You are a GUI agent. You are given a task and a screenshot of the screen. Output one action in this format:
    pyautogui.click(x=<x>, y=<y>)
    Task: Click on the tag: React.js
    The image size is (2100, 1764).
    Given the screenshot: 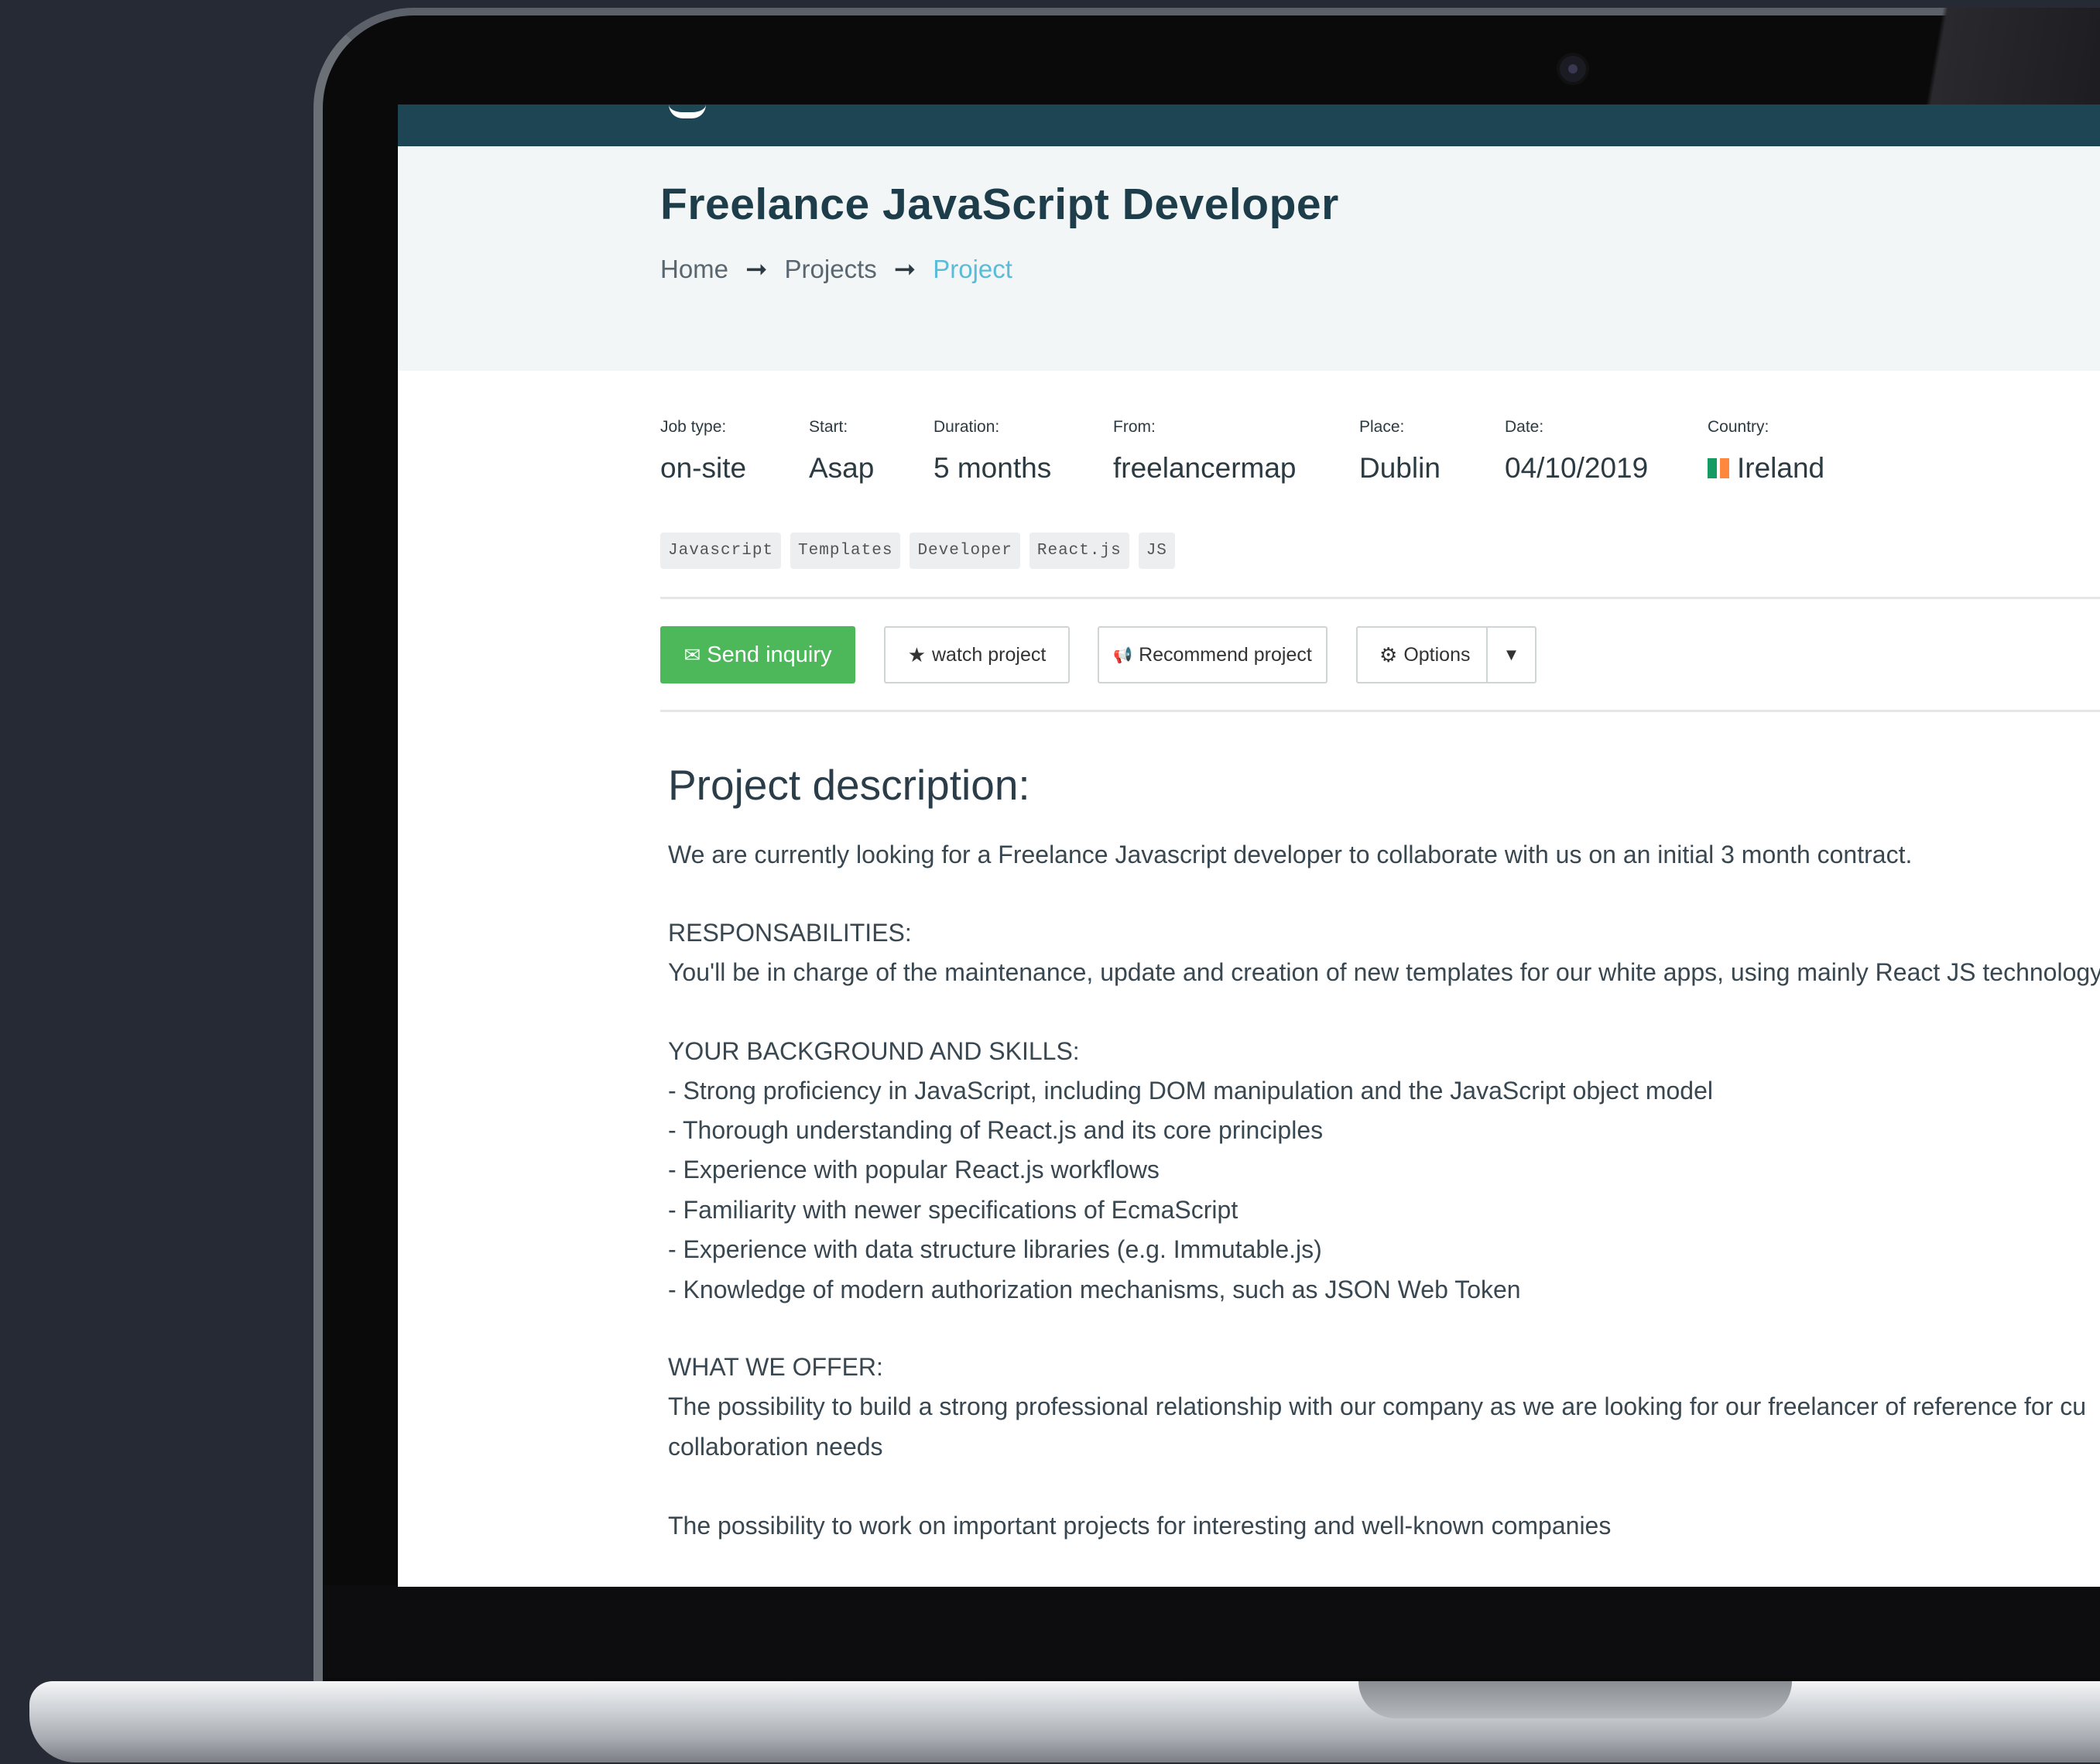 What is the action you would take?
    pyautogui.click(x=1079, y=551)
    